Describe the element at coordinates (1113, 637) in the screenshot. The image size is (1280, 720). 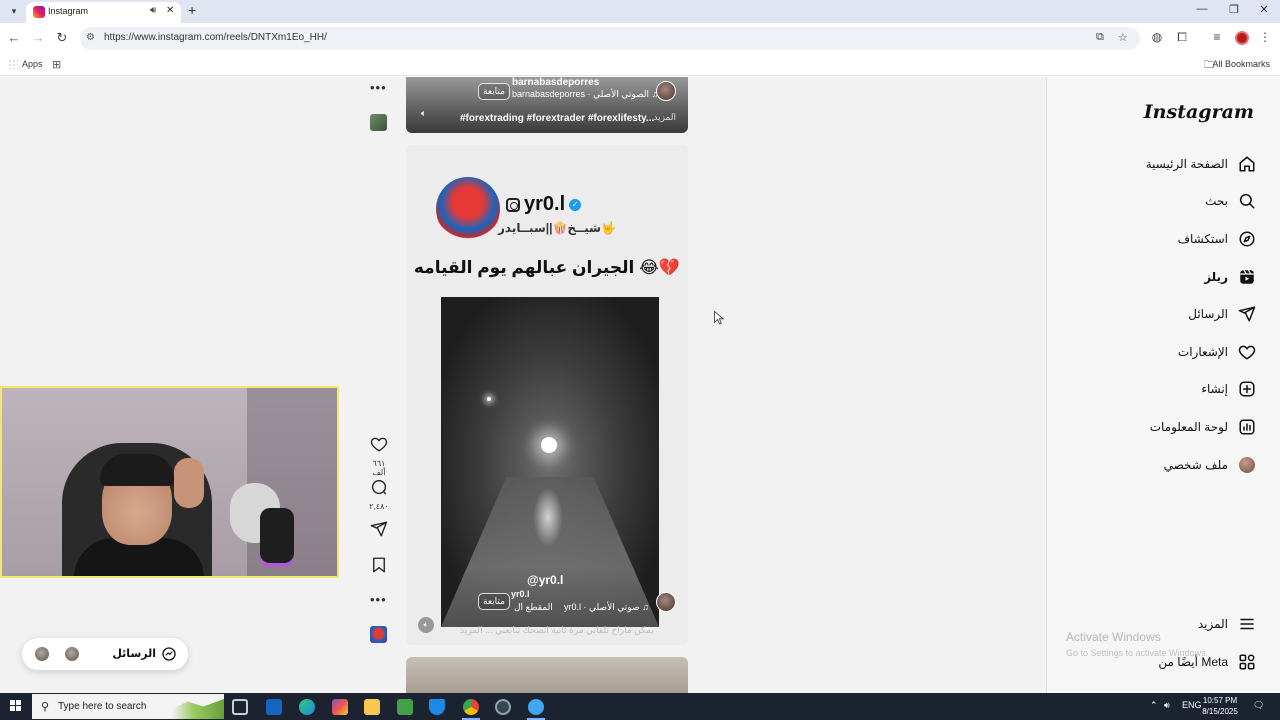
I see `activate-windows-title: Activate Windows` at that location.